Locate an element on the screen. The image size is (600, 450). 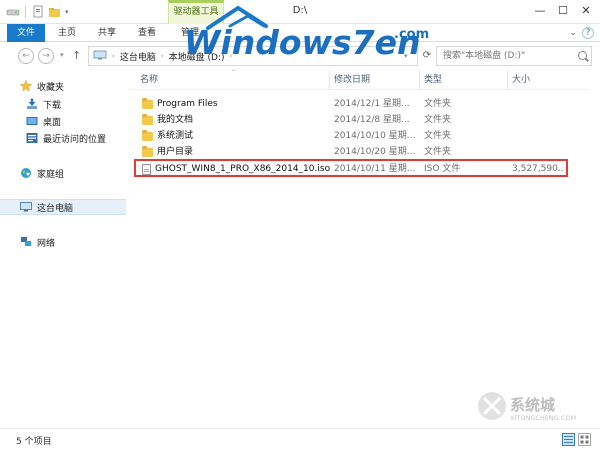
nav-favorites: 收藏夹 is located at coordinates (63, 86).